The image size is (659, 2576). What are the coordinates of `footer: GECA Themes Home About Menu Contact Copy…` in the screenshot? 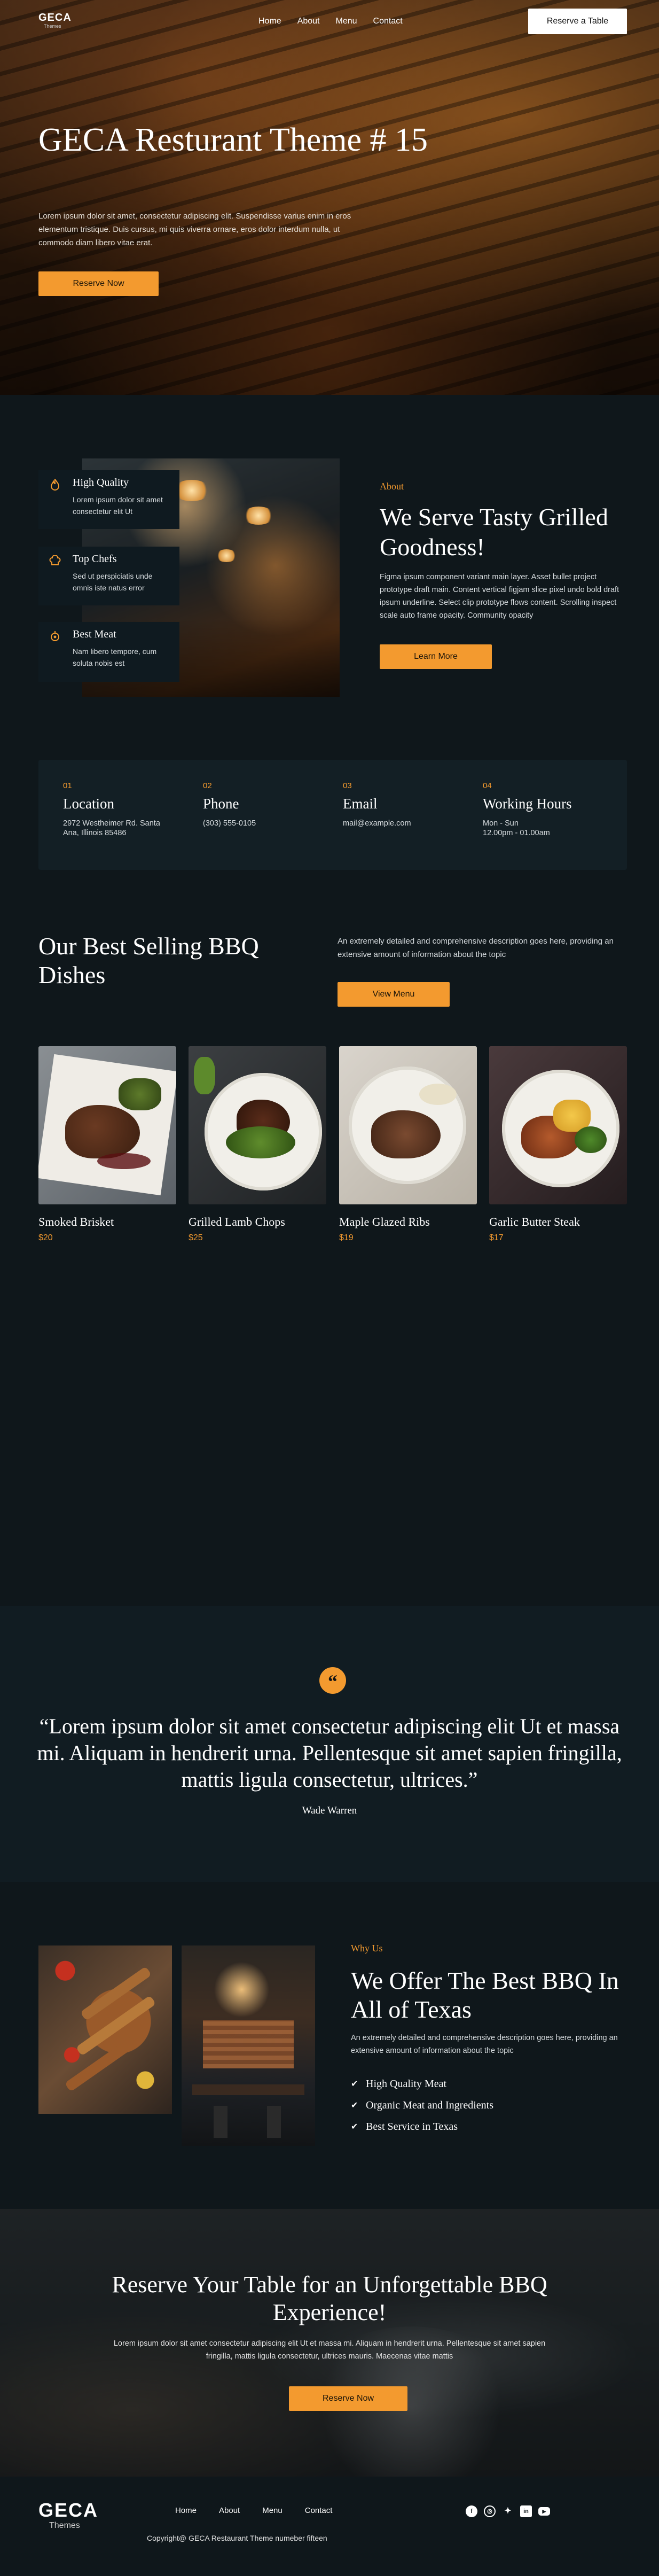 It's located at (330, 2526).